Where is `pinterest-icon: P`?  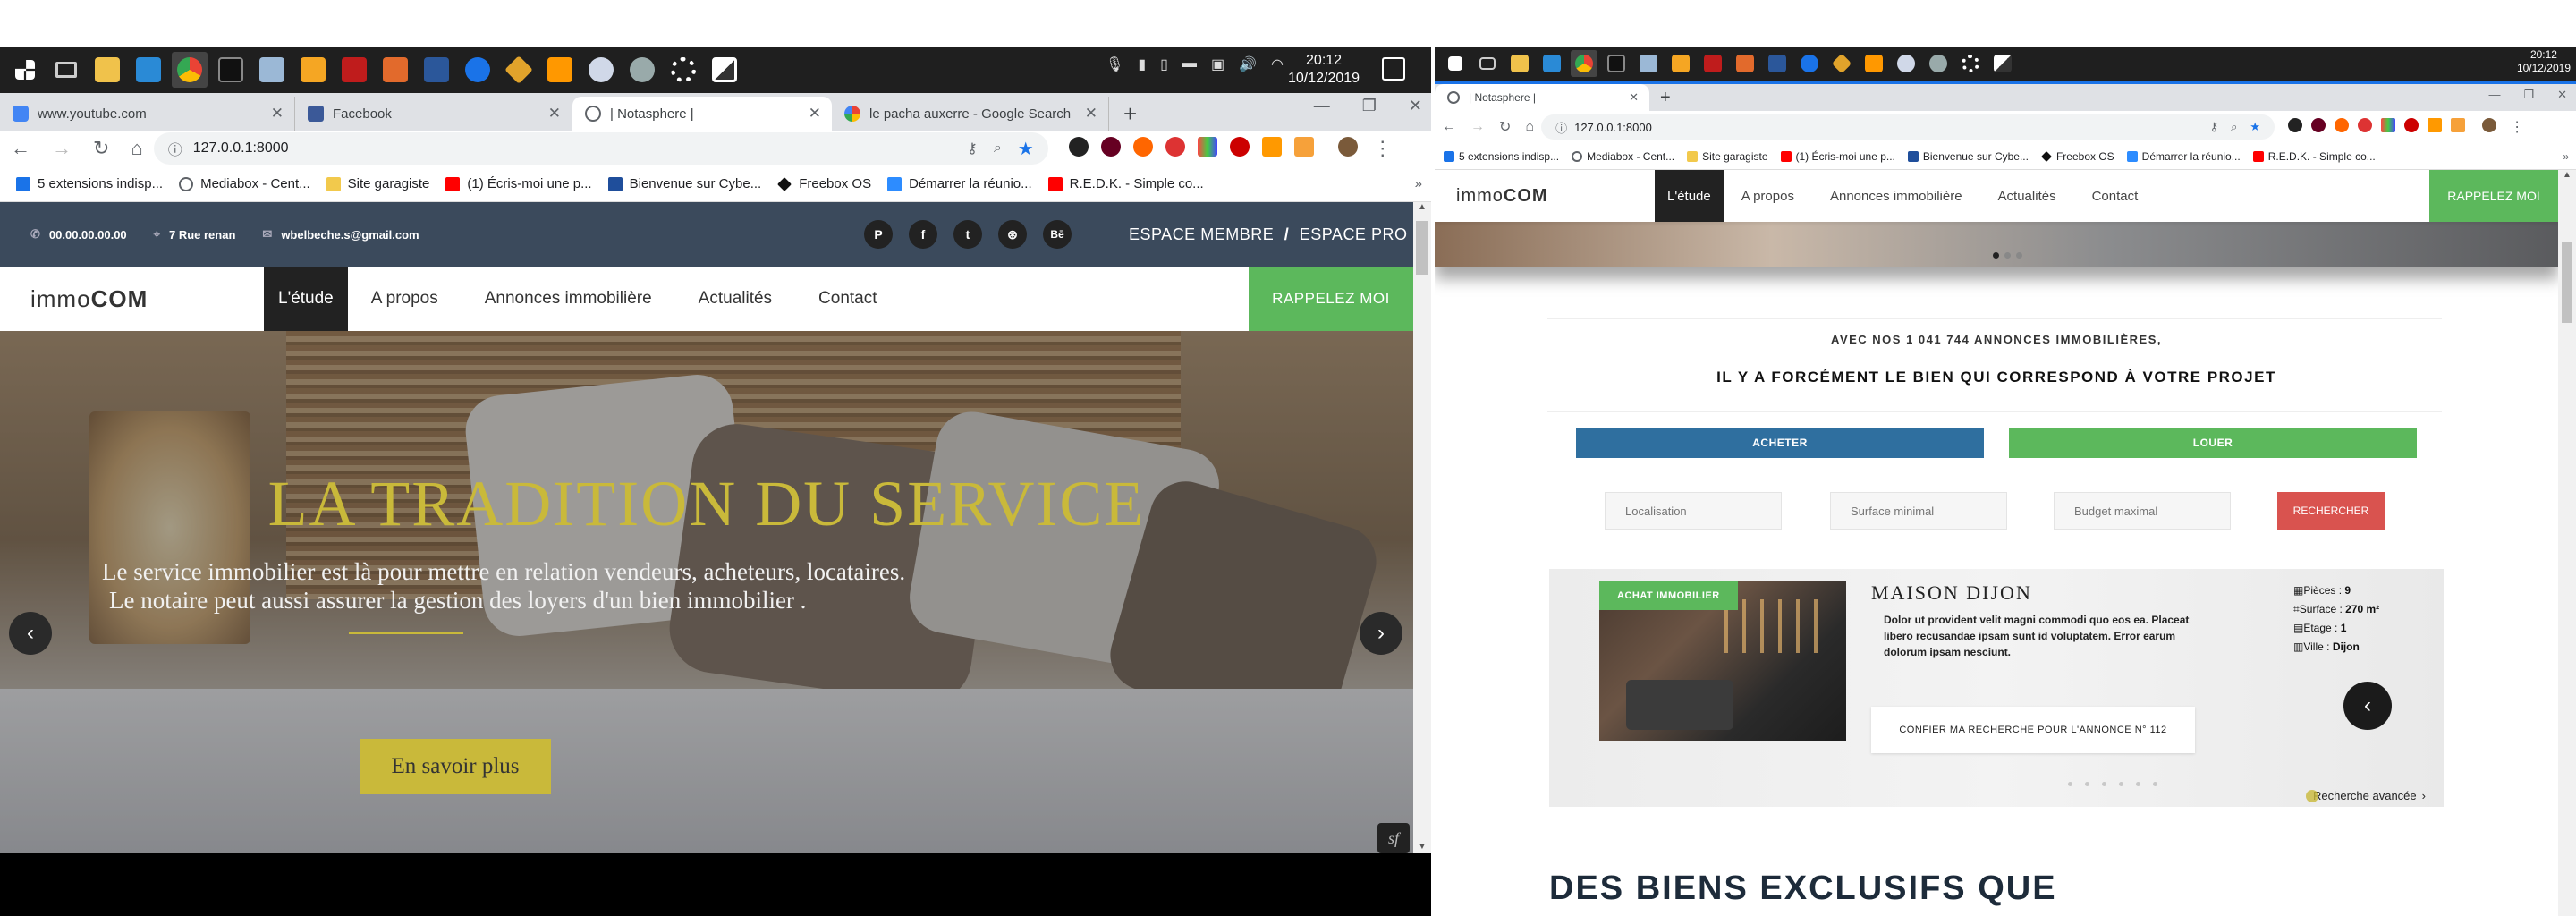
pinterest-icon: P is located at coordinates (878, 234).